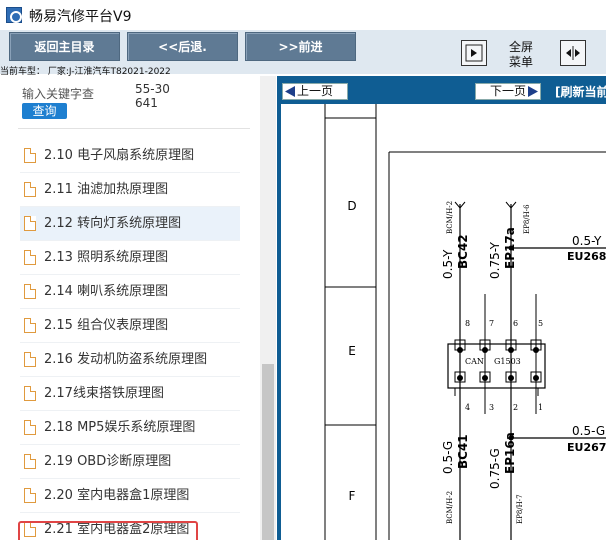  I want to click on connector-label: CAN, so click(474, 361).